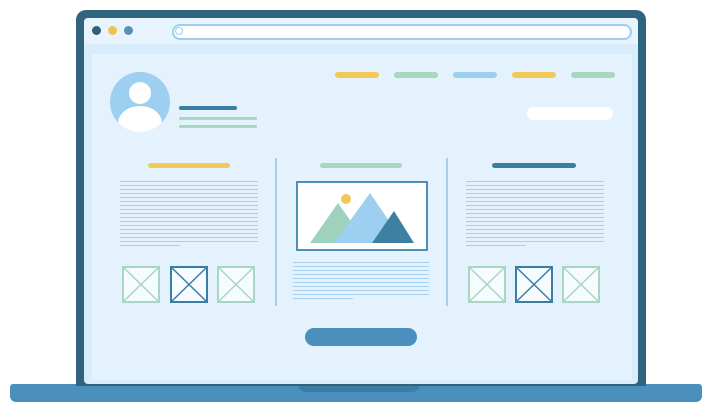  What do you see at coordinates (361, 165) in the screenshot?
I see `center-column-heading` at bounding box center [361, 165].